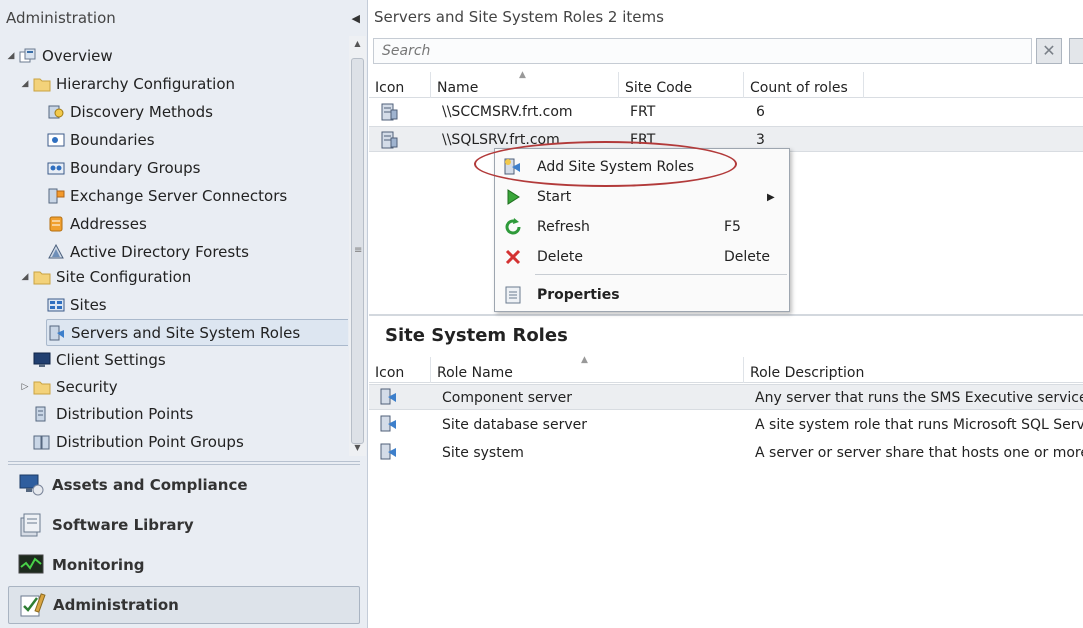  Describe the element at coordinates (642, 197) in the screenshot. I see `menu-item-start: Start ▶` at that location.